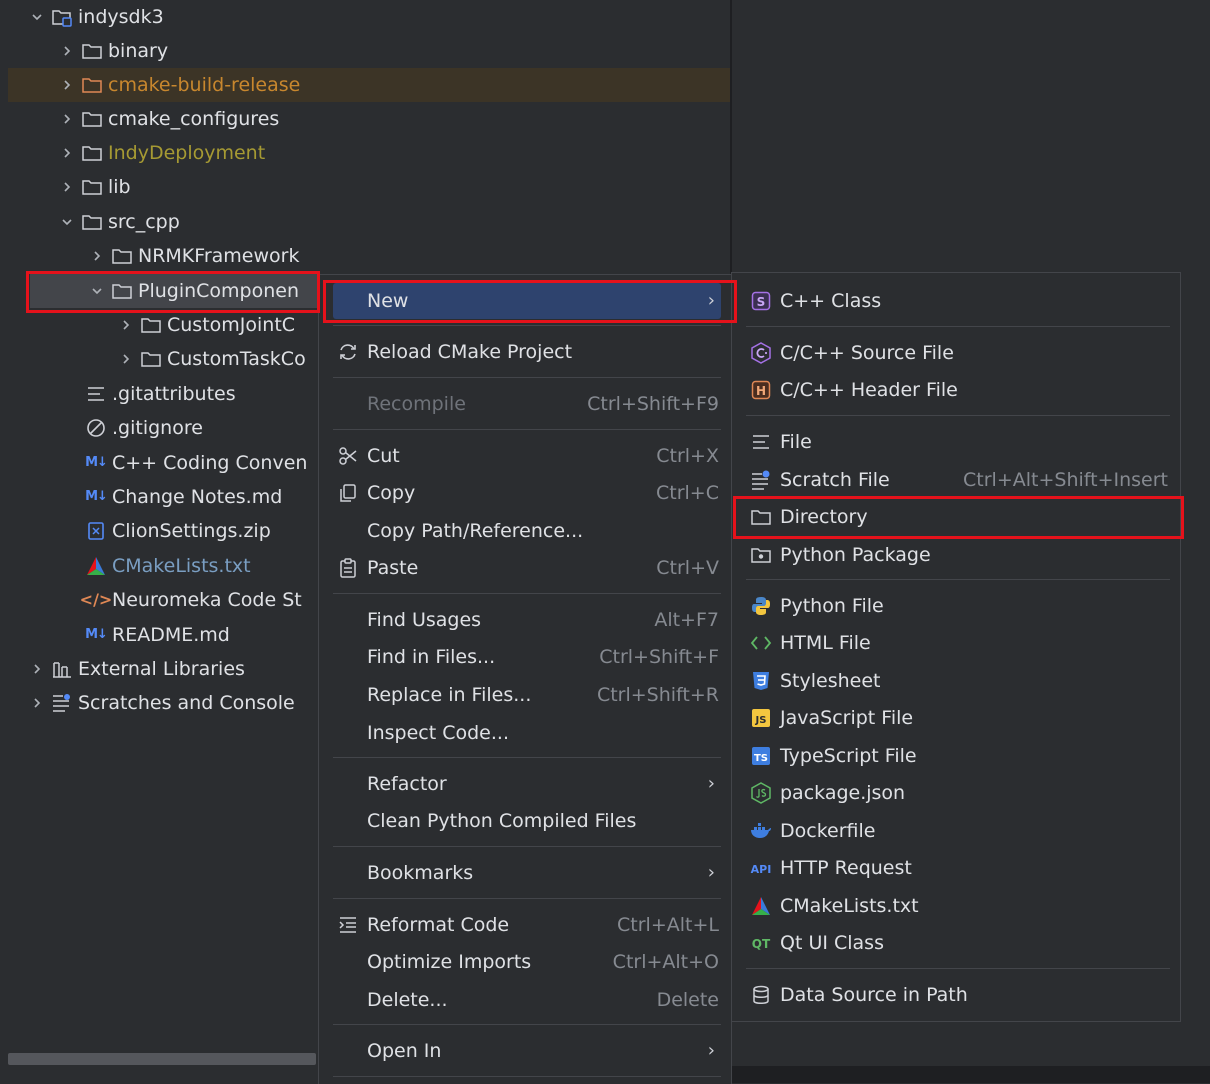  What do you see at coordinates (958, 643) in the screenshot?
I see `new-html-file: HTML File` at bounding box center [958, 643].